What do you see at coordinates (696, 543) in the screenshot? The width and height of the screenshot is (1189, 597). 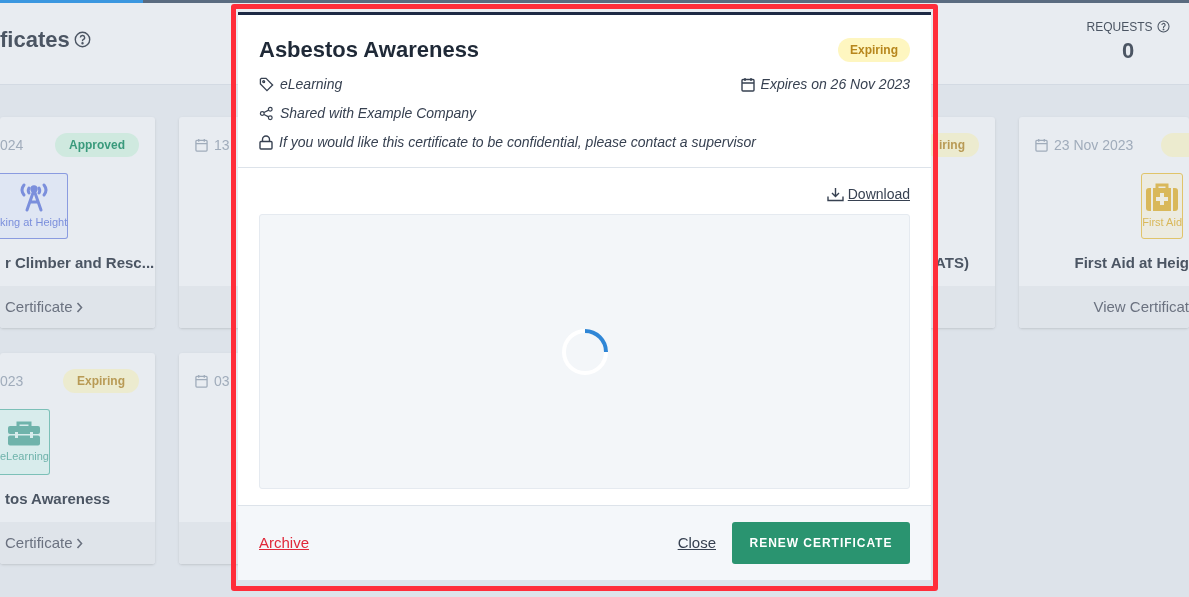 I see `close-link: Close` at bounding box center [696, 543].